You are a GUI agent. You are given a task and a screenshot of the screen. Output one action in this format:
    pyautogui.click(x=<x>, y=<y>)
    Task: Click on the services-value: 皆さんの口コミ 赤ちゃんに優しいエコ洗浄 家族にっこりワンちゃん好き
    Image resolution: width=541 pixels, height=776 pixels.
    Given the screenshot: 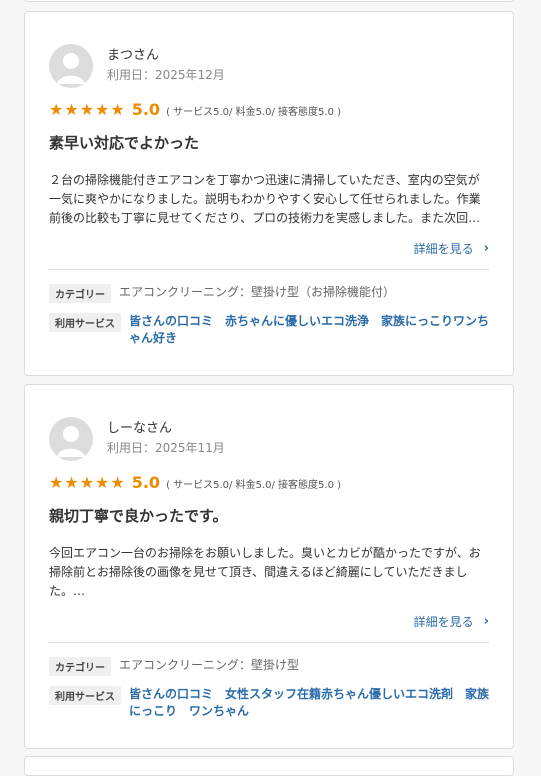 What is the action you would take?
    pyautogui.click(x=309, y=330)
    